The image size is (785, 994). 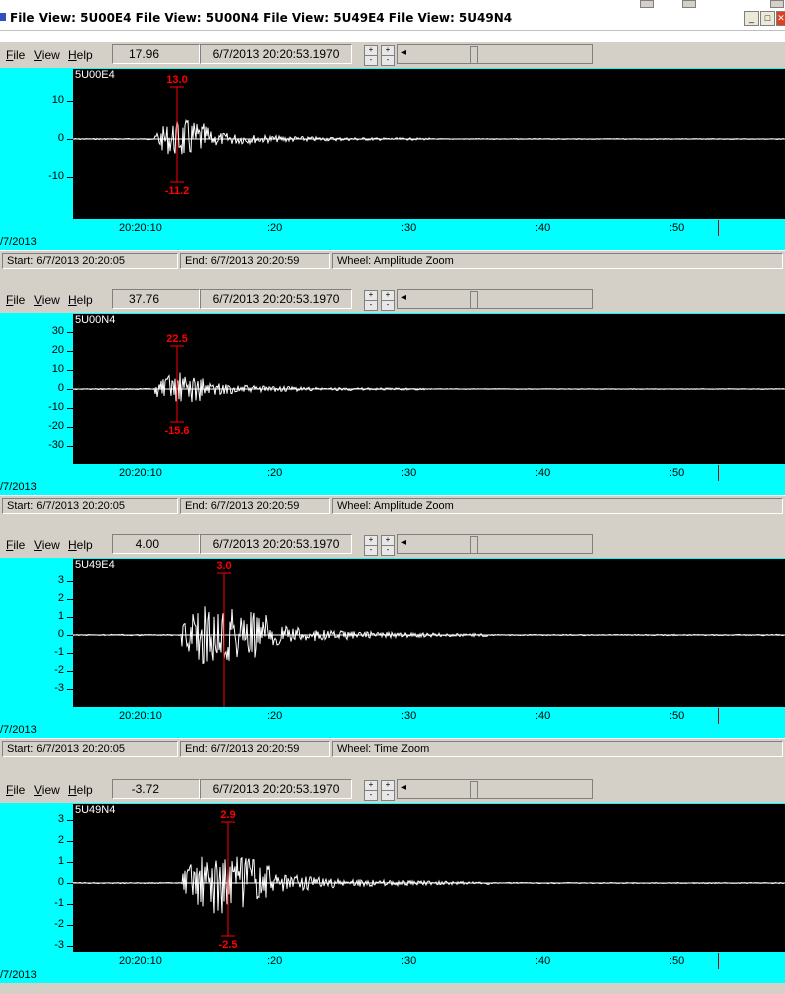 What do you see at coordinates (81, 749) in the screenshot?
I see `start-value: 6/7/2013 20:20:05` at bounding box center [81, 749].